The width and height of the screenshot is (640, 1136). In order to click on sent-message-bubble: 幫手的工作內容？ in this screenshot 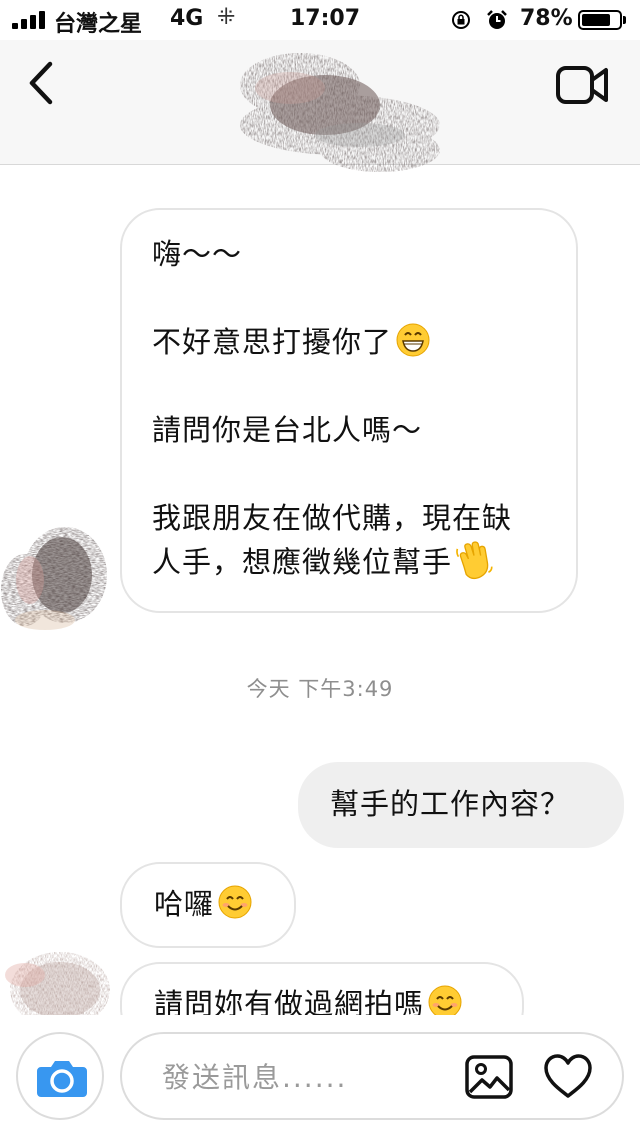, I will do `click(461, 805)`.